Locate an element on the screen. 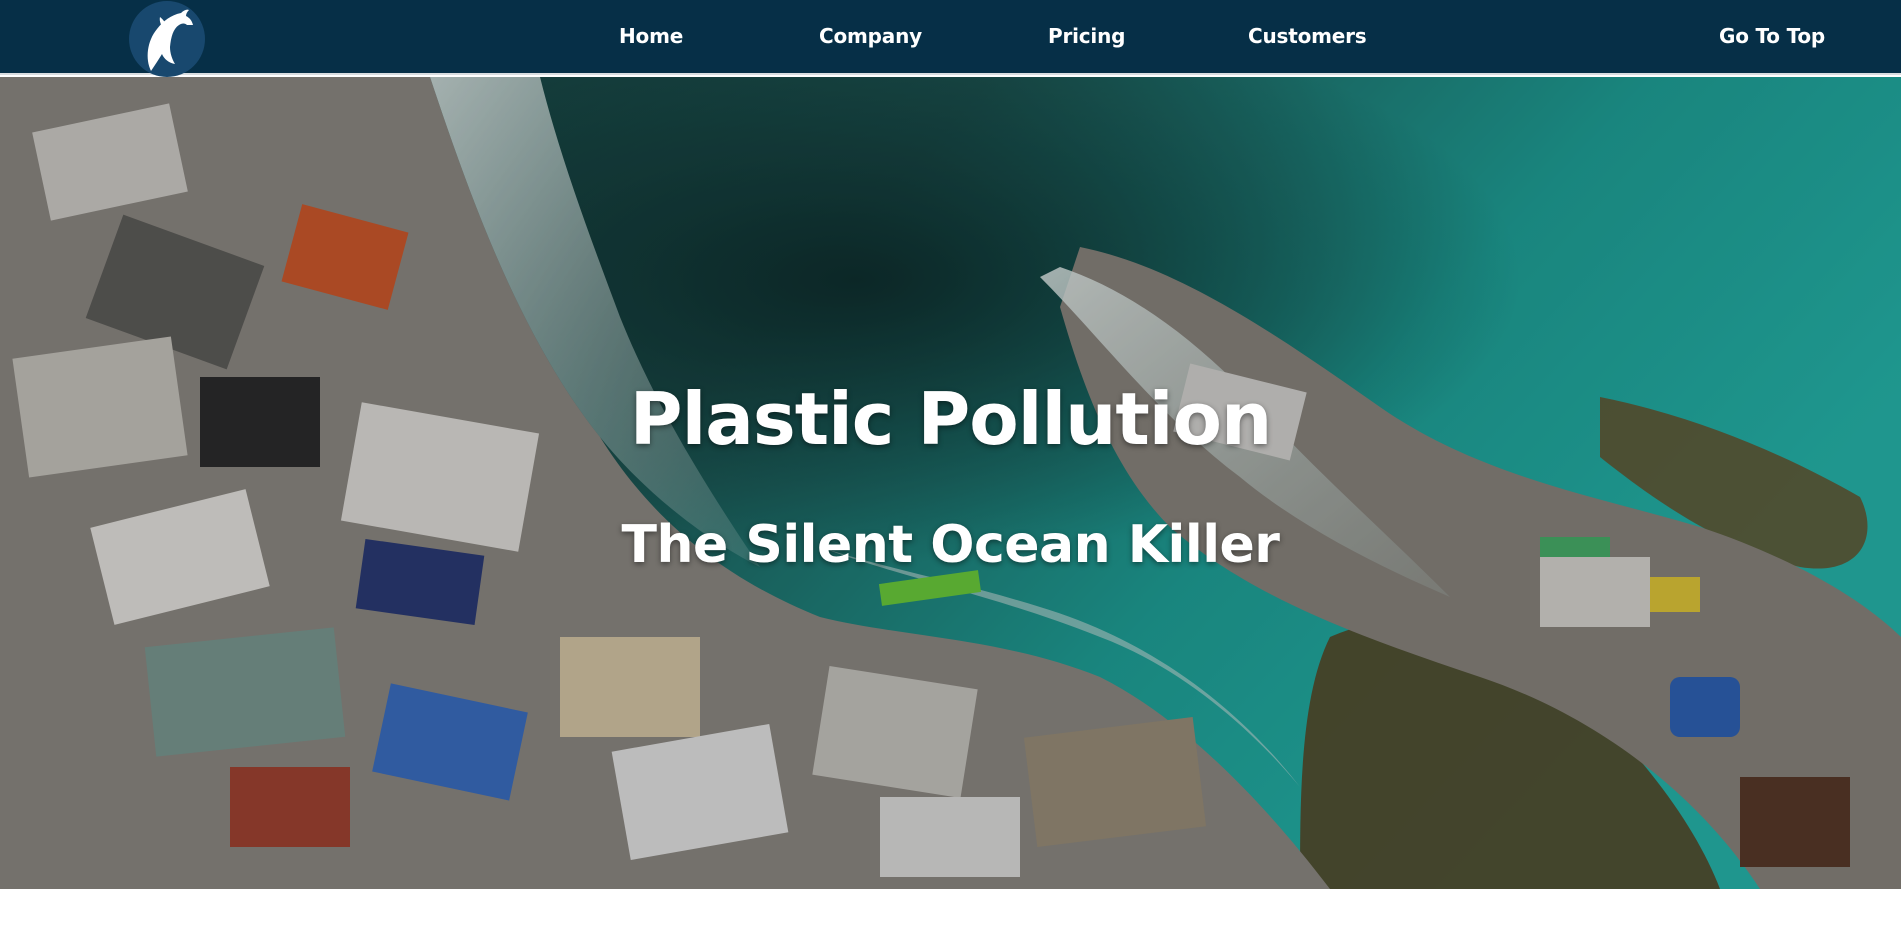 This screenshot has height=940, width=1901. top-navbar: Home Company Pricing Customers Go To Top is located at coordinates (950, 38).